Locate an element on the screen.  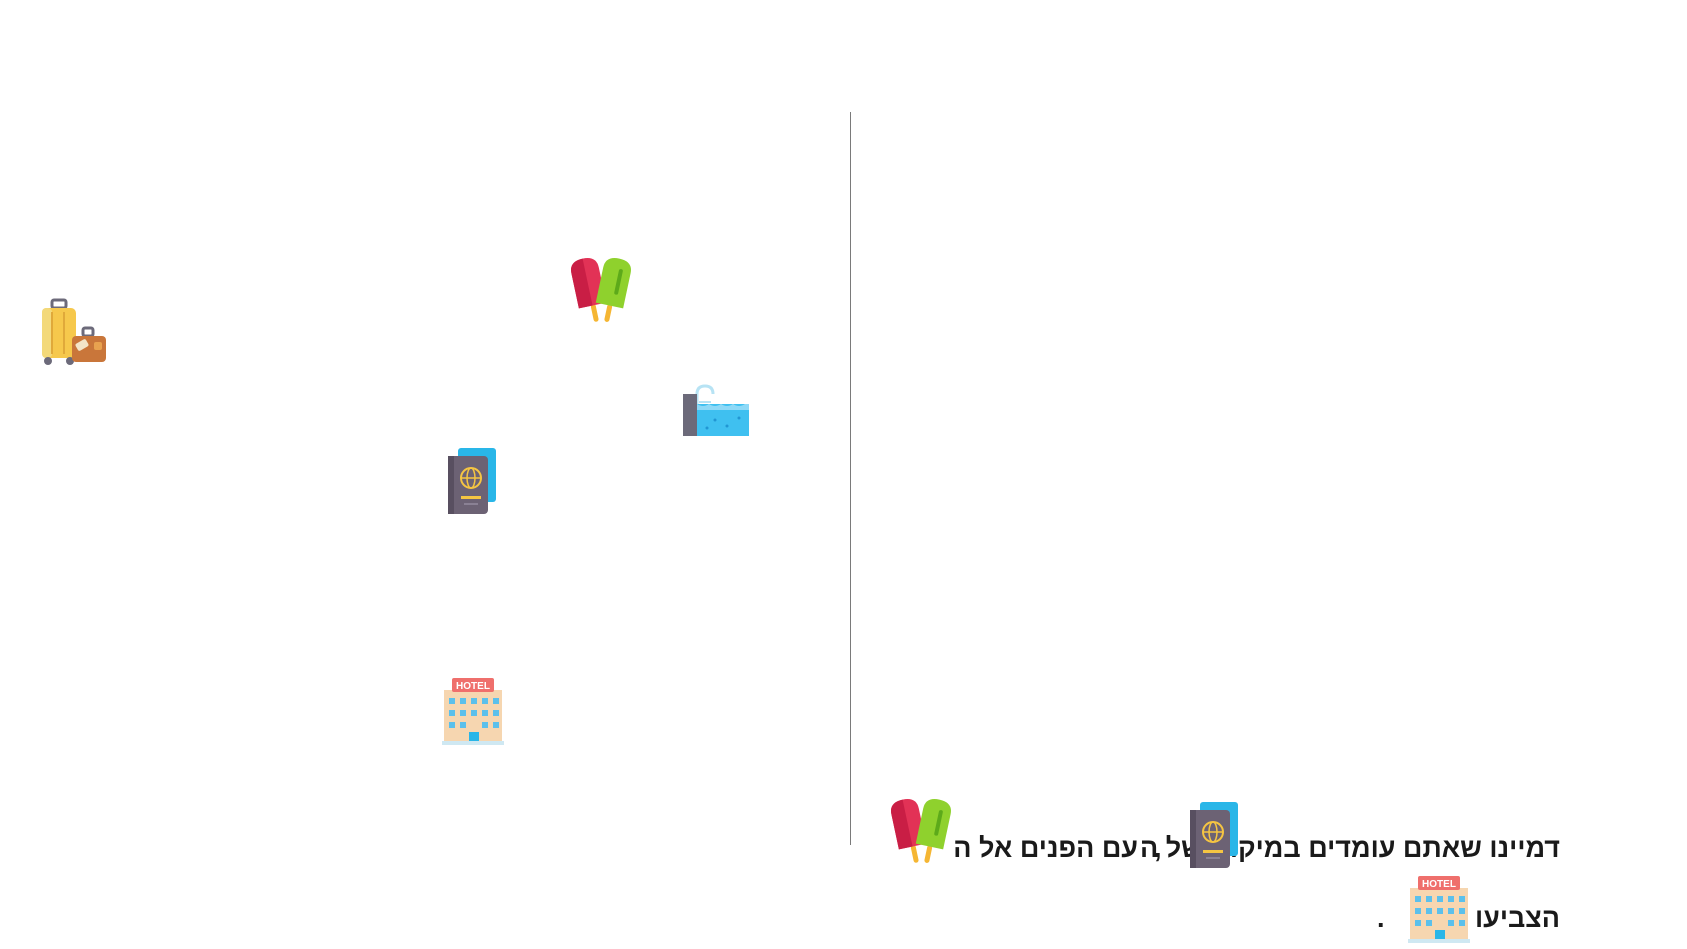
comma: , is located at coordinates (1158, 848).